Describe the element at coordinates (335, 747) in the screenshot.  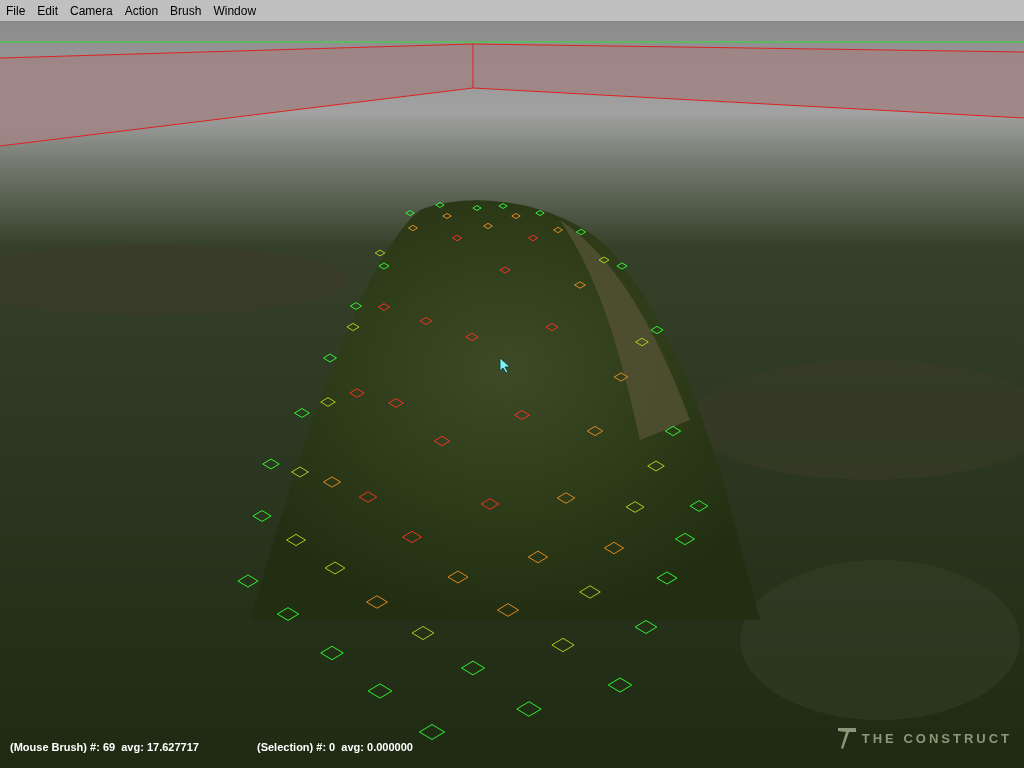
I see `selection-status: (Selection) #: 0 avg: 0.000000` at that location.